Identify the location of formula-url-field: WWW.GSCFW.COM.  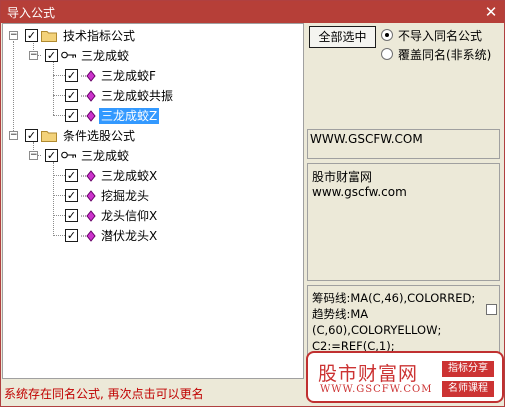
(403, 144).